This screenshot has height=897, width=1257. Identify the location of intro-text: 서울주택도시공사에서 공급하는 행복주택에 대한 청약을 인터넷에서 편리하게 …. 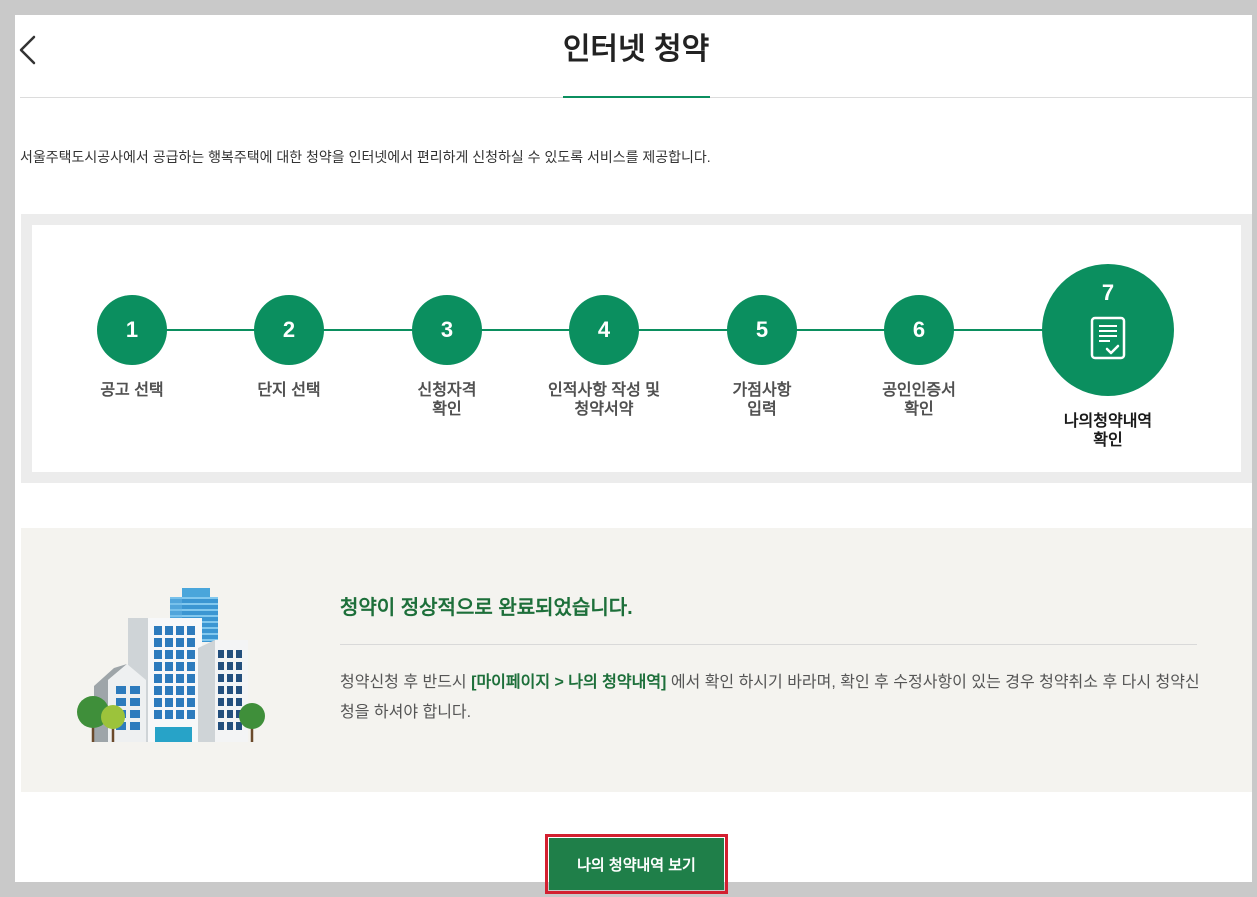
(365, 157).